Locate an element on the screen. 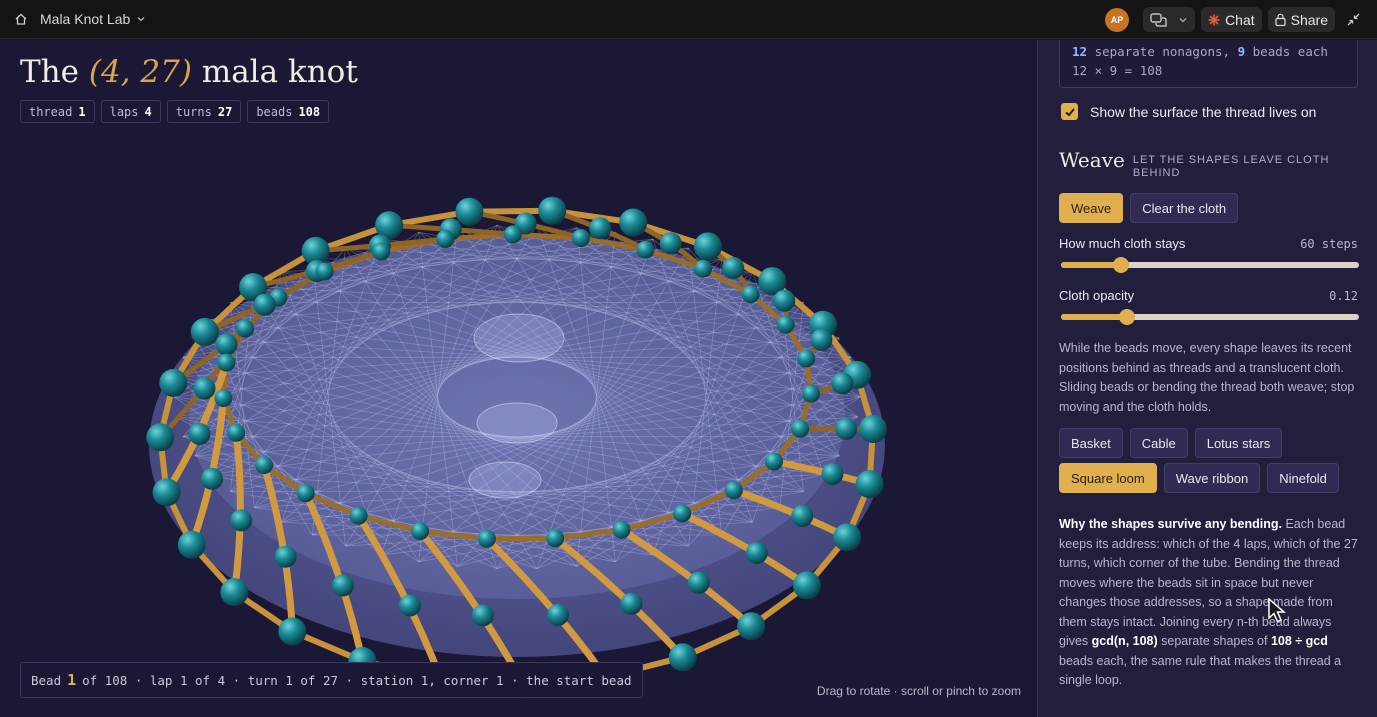 The image size is (1377, 717). app-name-menu: Mala Knot Lab is located at coordinates (93, 19).